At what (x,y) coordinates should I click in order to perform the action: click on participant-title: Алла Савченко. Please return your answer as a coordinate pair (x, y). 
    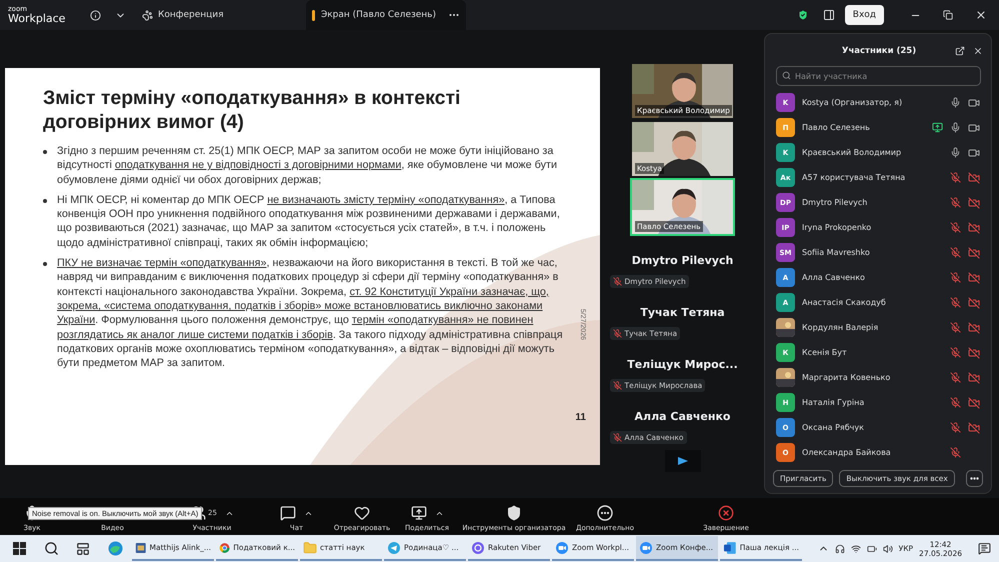
    Looking at the image, I should click on (682, 416).